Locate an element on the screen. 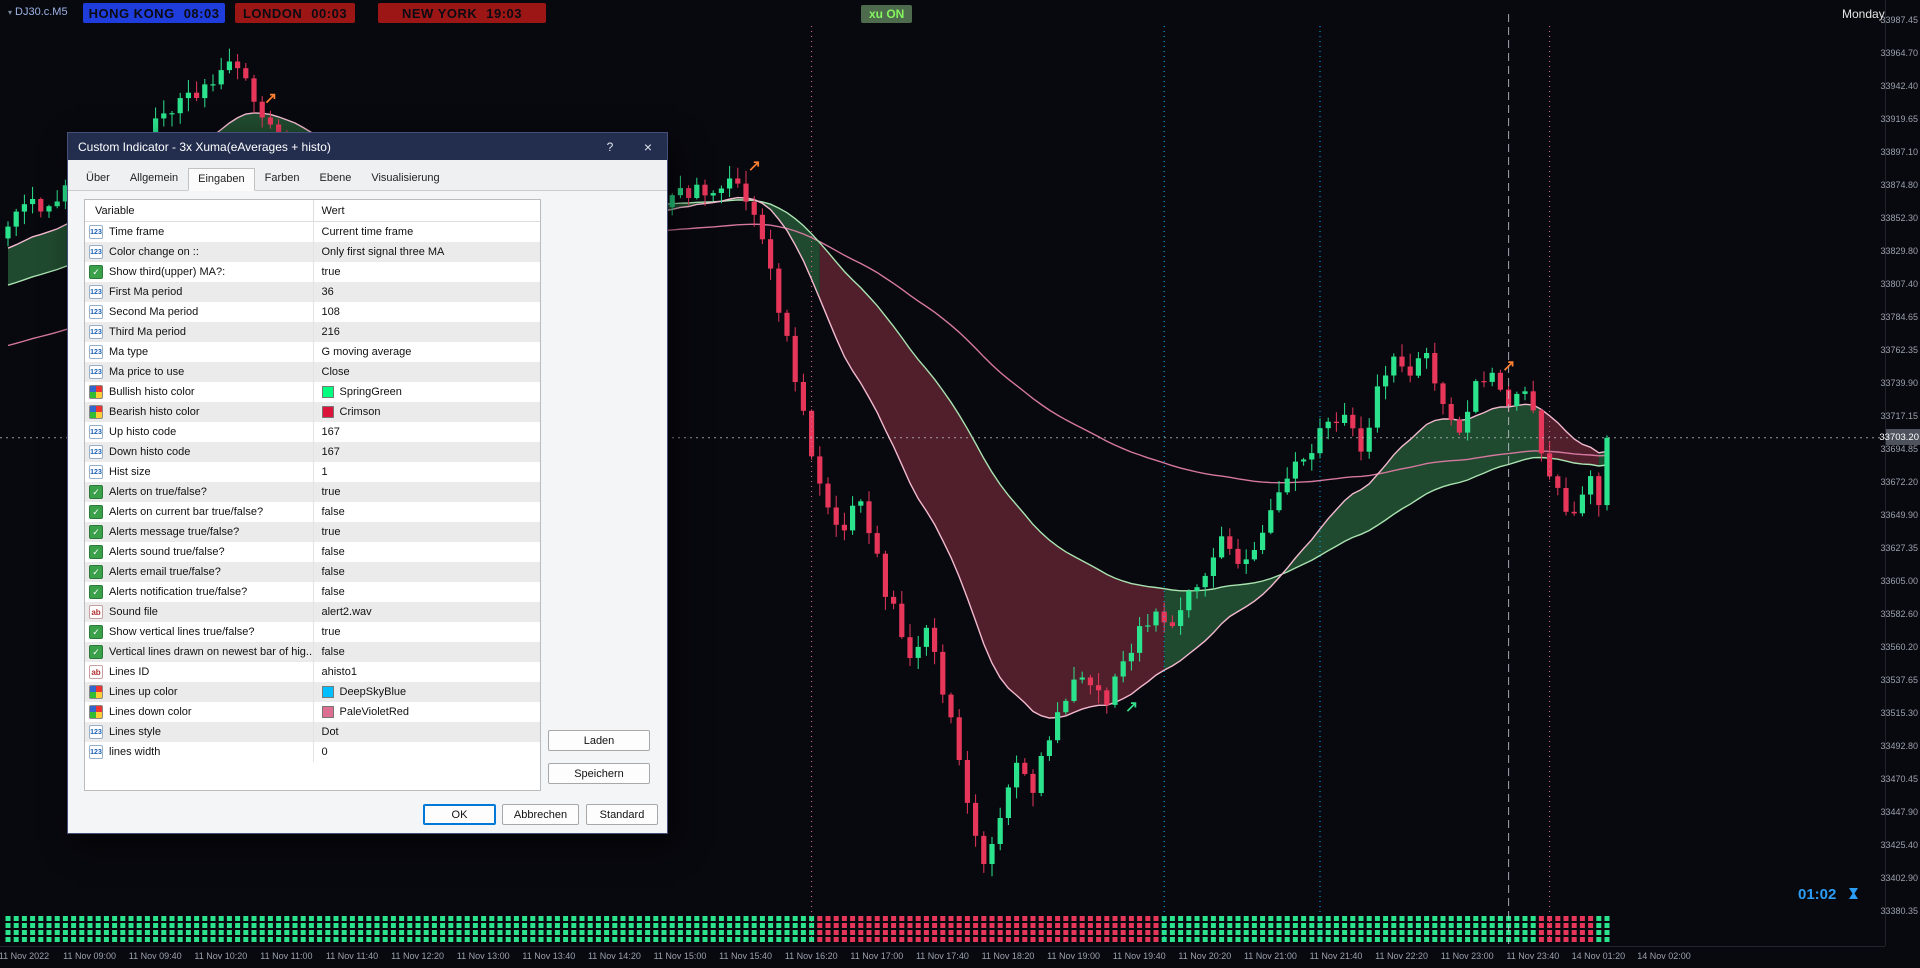 The image size is (1920, 968). load-button: Laden is located at coordinates (599, 740).